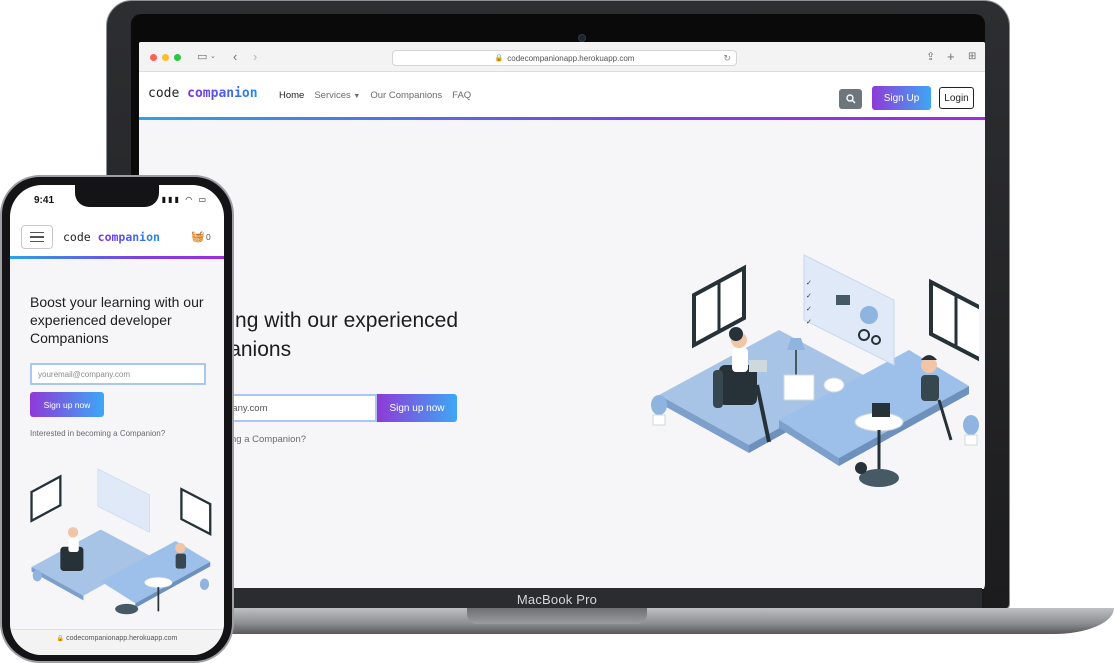 The image size is (1114, 663). What do you see at coordinates (954, 320) in the screenshot?
I see `window-right` at bounding box center [954, 320].